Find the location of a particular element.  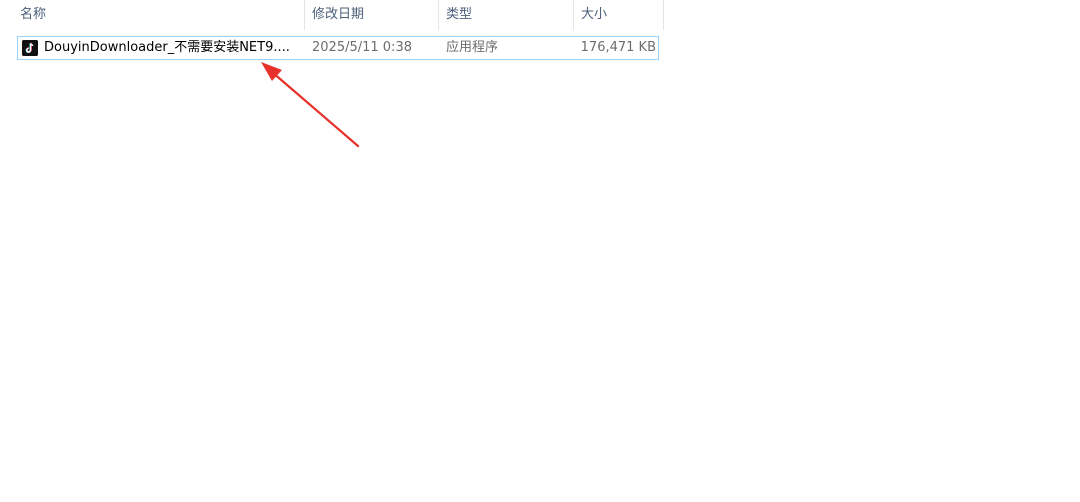

column-header-row: 名称 ^ 修改日期 类型 大小 is located at coordinates (332, 15).